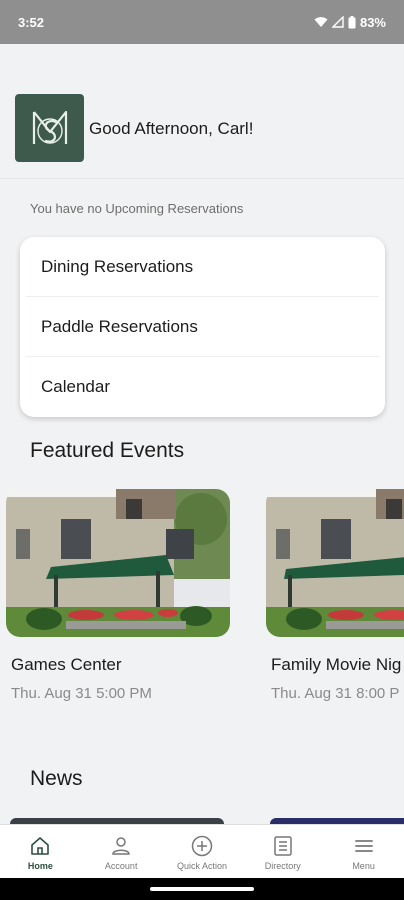 Image resolution: width=404 pixels, height=900 pixels. I want to click on nav-directory: Directory, so click(283, 848).